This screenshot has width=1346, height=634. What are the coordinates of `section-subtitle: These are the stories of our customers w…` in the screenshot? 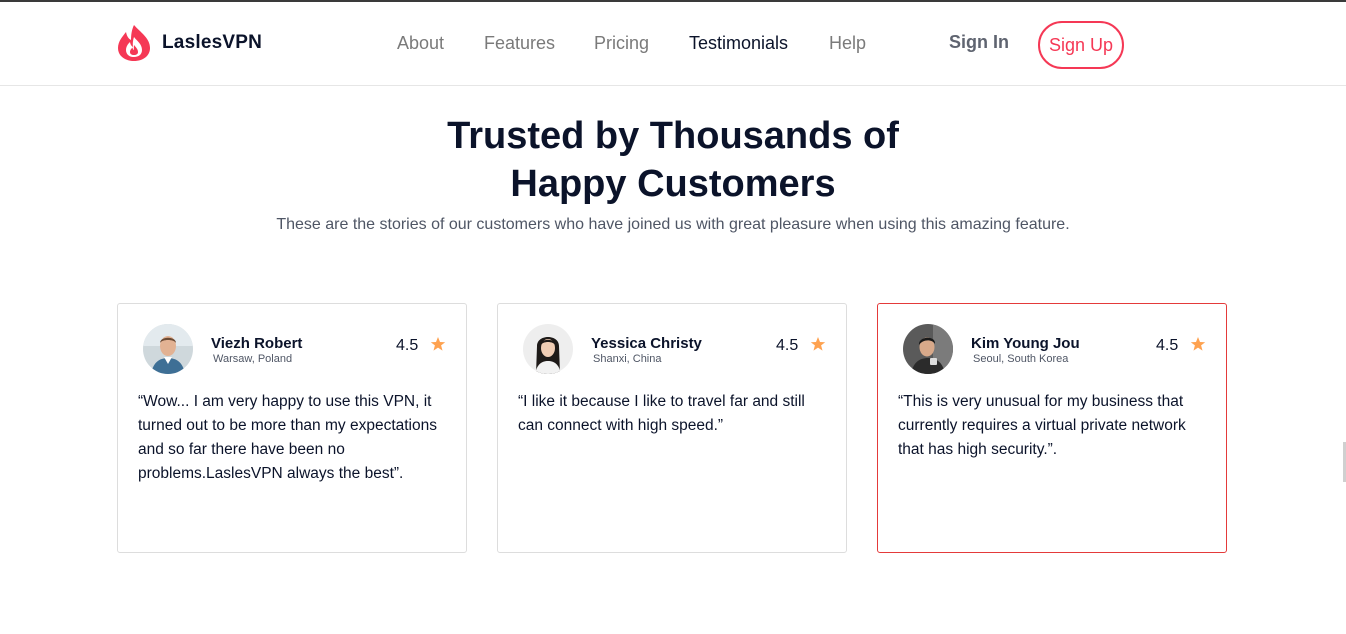 It's located at (673, 224).